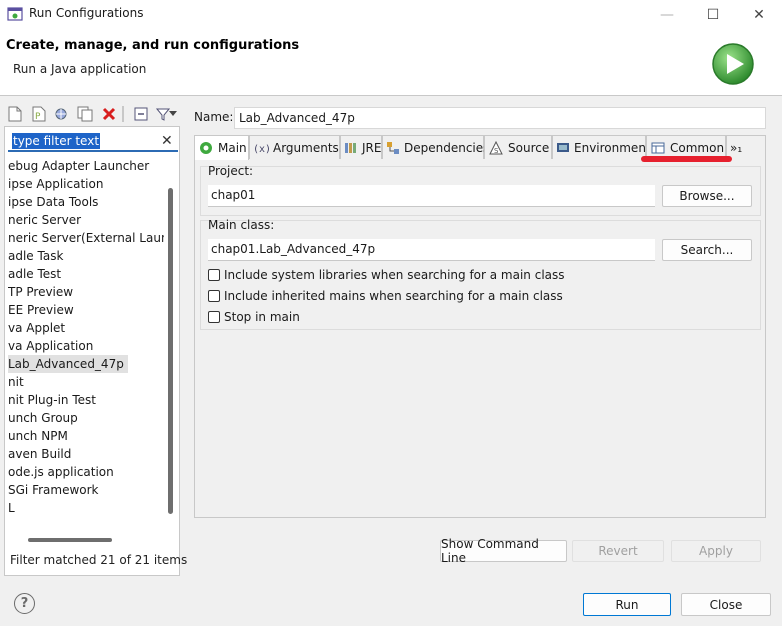 The width and height of the screenshot is (782, 626). What do you see at coordinates (53, 490) in the screenshot?
I see `tree-item: SGi Framework` at bounding box center [53, 490].